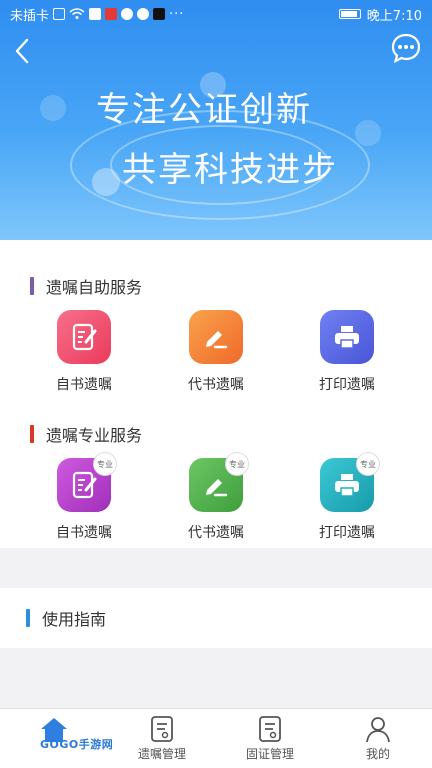 This screenshot has height=768, width=432. What do you see at coordinates (394, 16) in the screenshot?
I see `clock: 晚上7:10` at bounding box center [394, 16].